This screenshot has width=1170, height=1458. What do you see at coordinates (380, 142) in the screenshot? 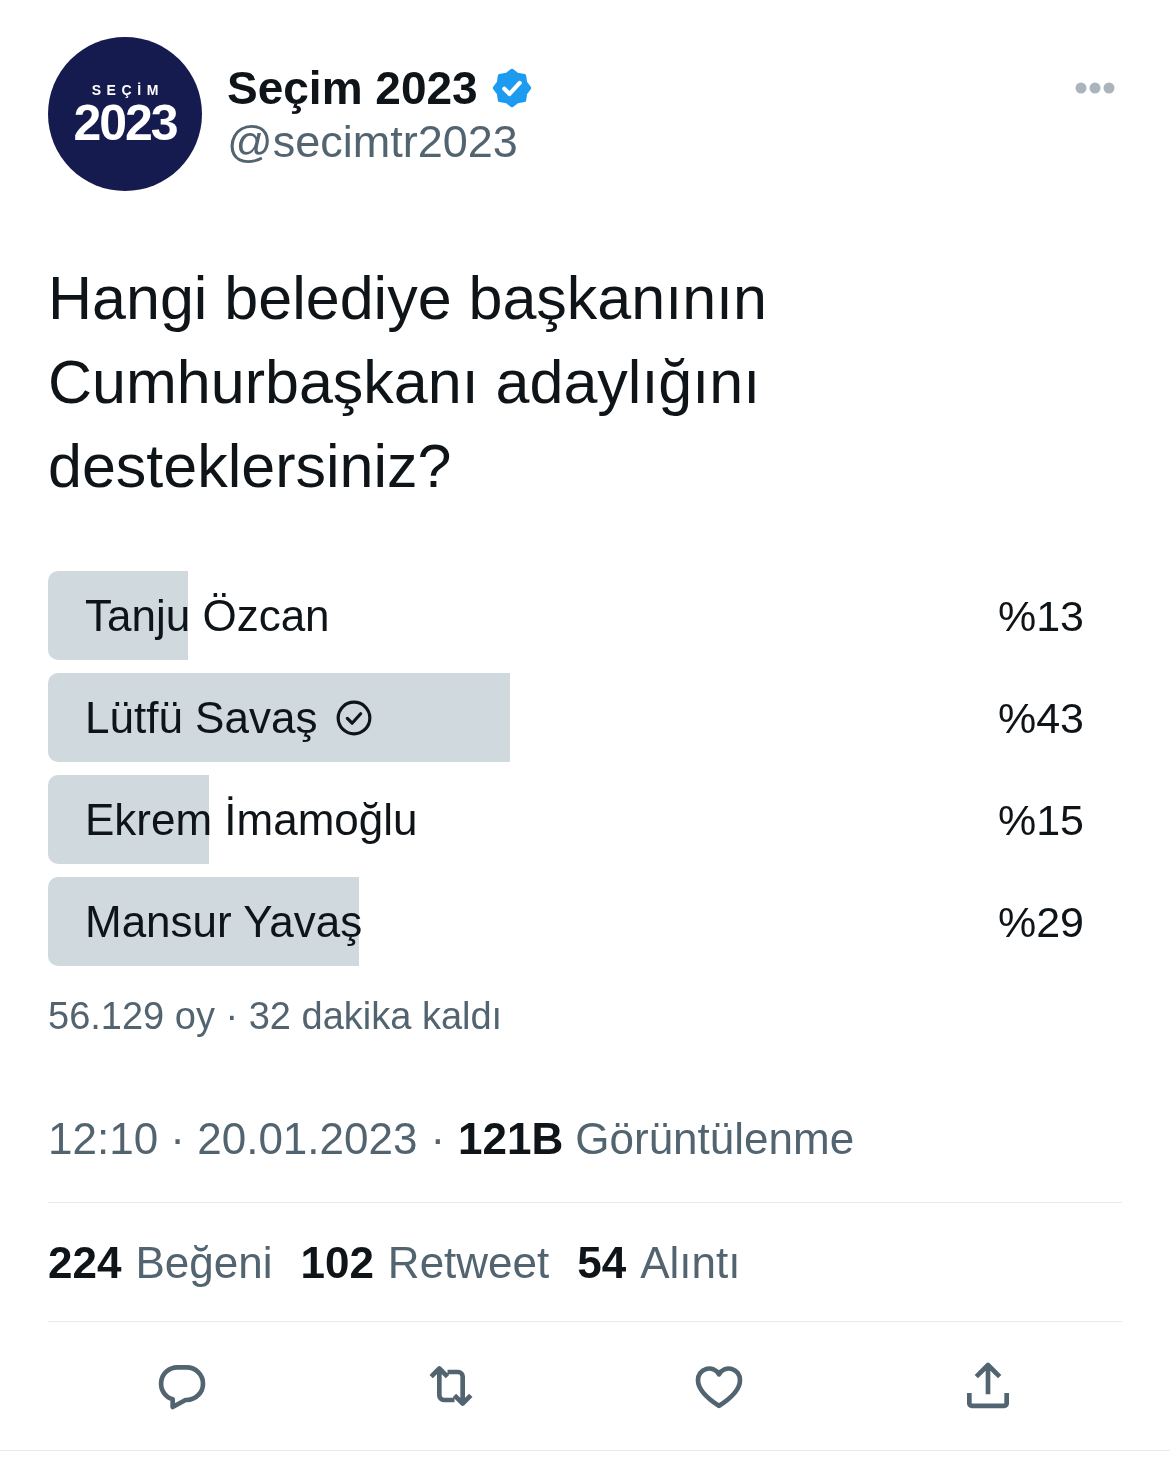
I see `author-handle: @secimtr2023` at bounding box center [380, 142].